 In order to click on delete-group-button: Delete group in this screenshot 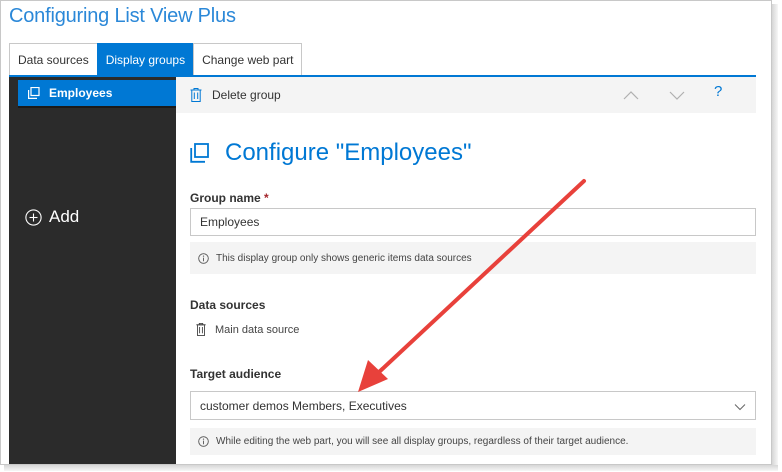, I will do `click(235, 95)`.